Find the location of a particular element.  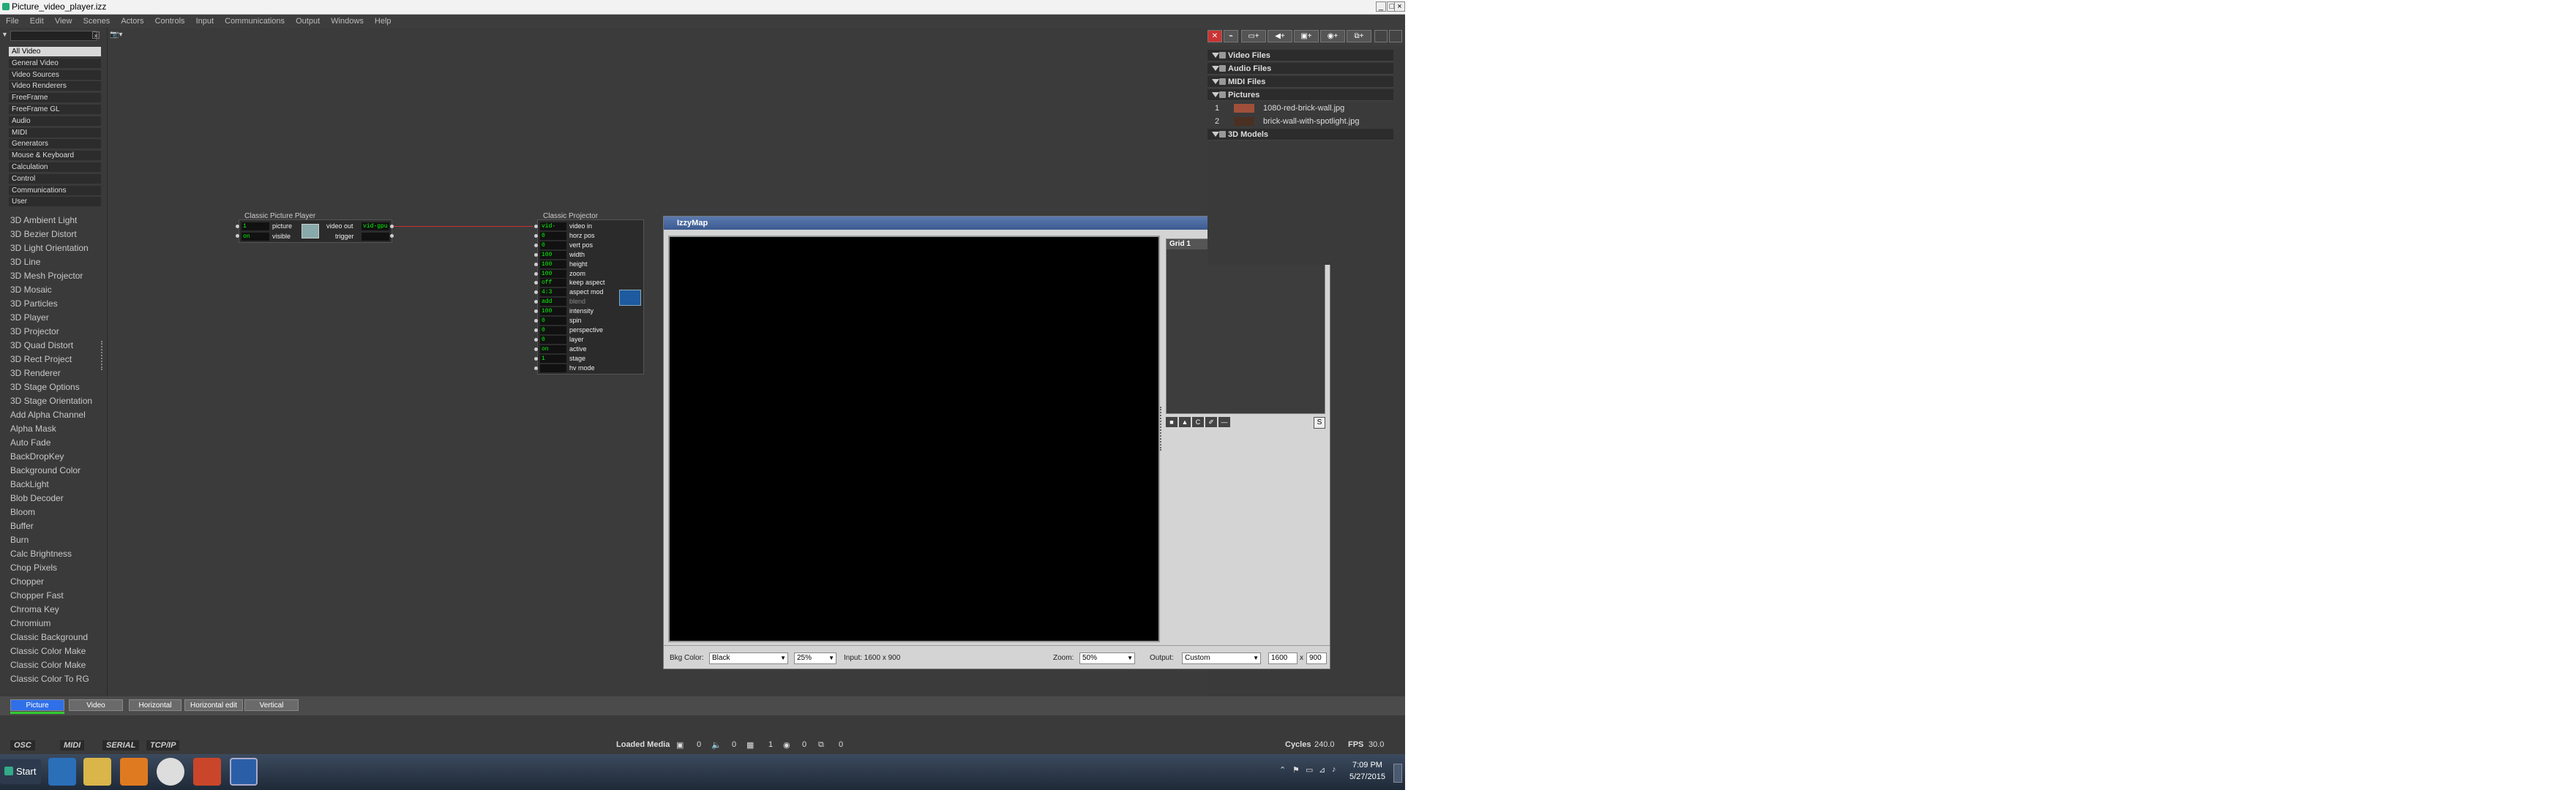

input-zoom-select: 25% ▼ is located at coordinates (815, 658).